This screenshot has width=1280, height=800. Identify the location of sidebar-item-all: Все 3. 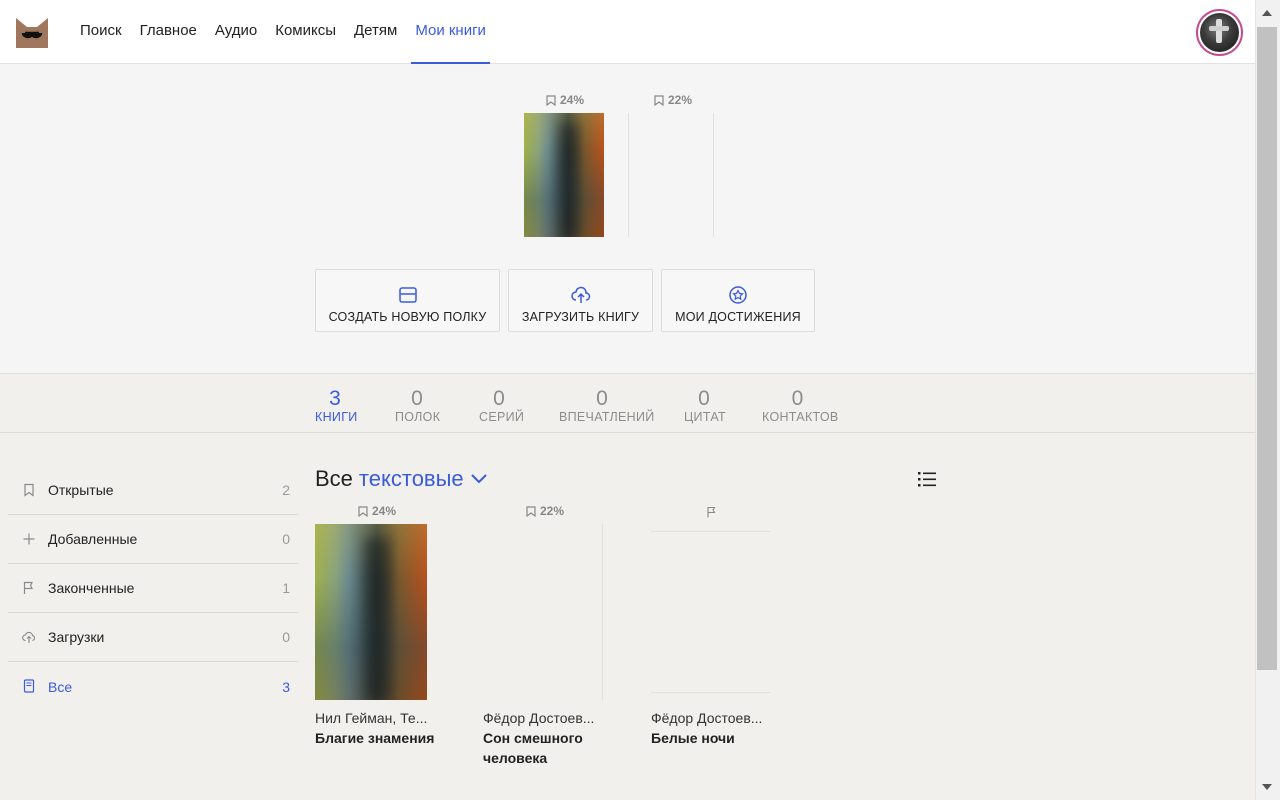
(153, 686).